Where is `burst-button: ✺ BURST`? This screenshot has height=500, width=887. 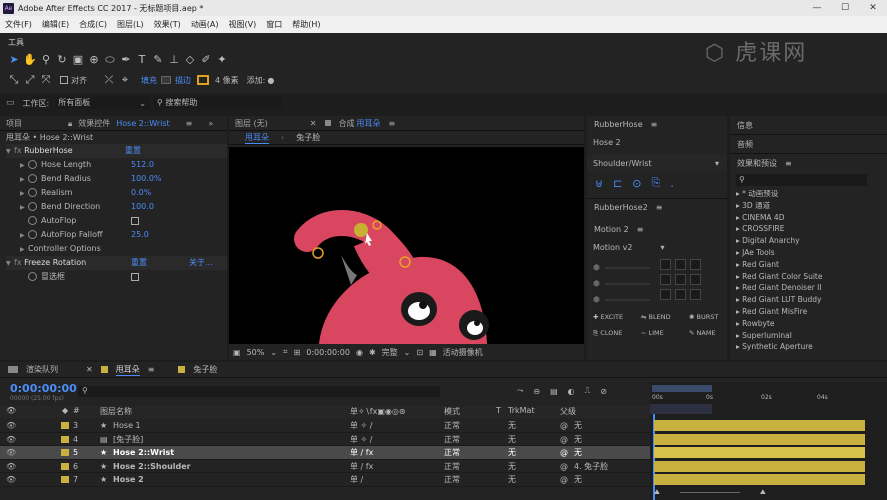
burst-button: ✺ BURST is located at coordinates (708, 317).